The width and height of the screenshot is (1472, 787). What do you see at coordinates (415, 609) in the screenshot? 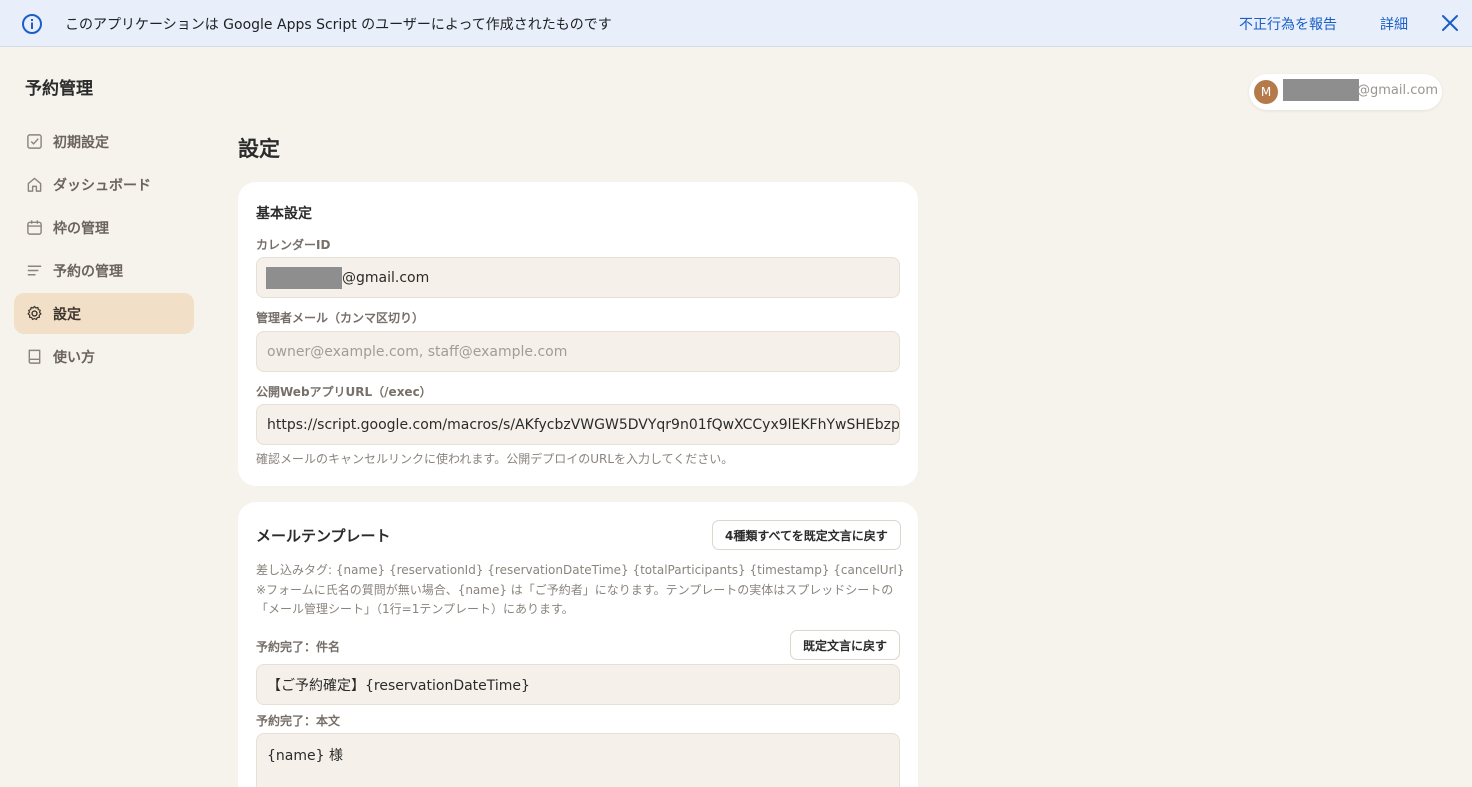
I see `template-note-line2: 「メール管理シート」（1行=1テンプレート）にあります。` at bounding box center [415, 609].